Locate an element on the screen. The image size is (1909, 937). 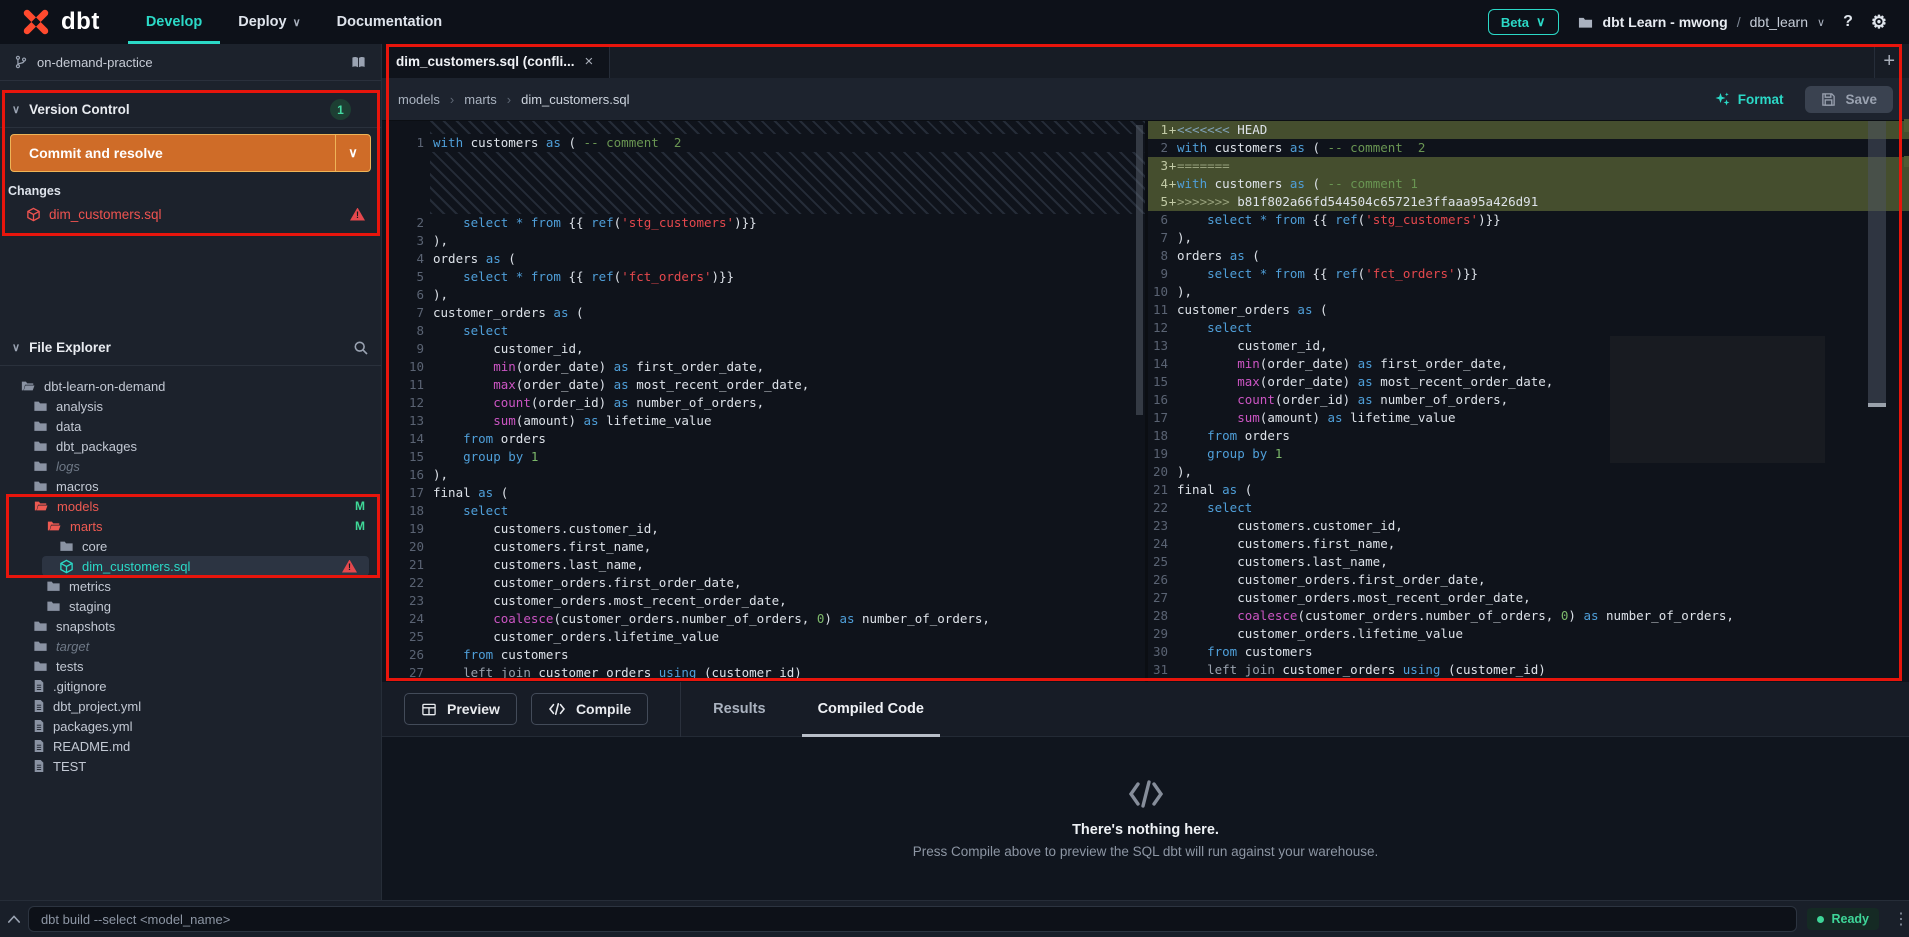
tree-item-README.md: README.md is located at coordinates (190, 746).